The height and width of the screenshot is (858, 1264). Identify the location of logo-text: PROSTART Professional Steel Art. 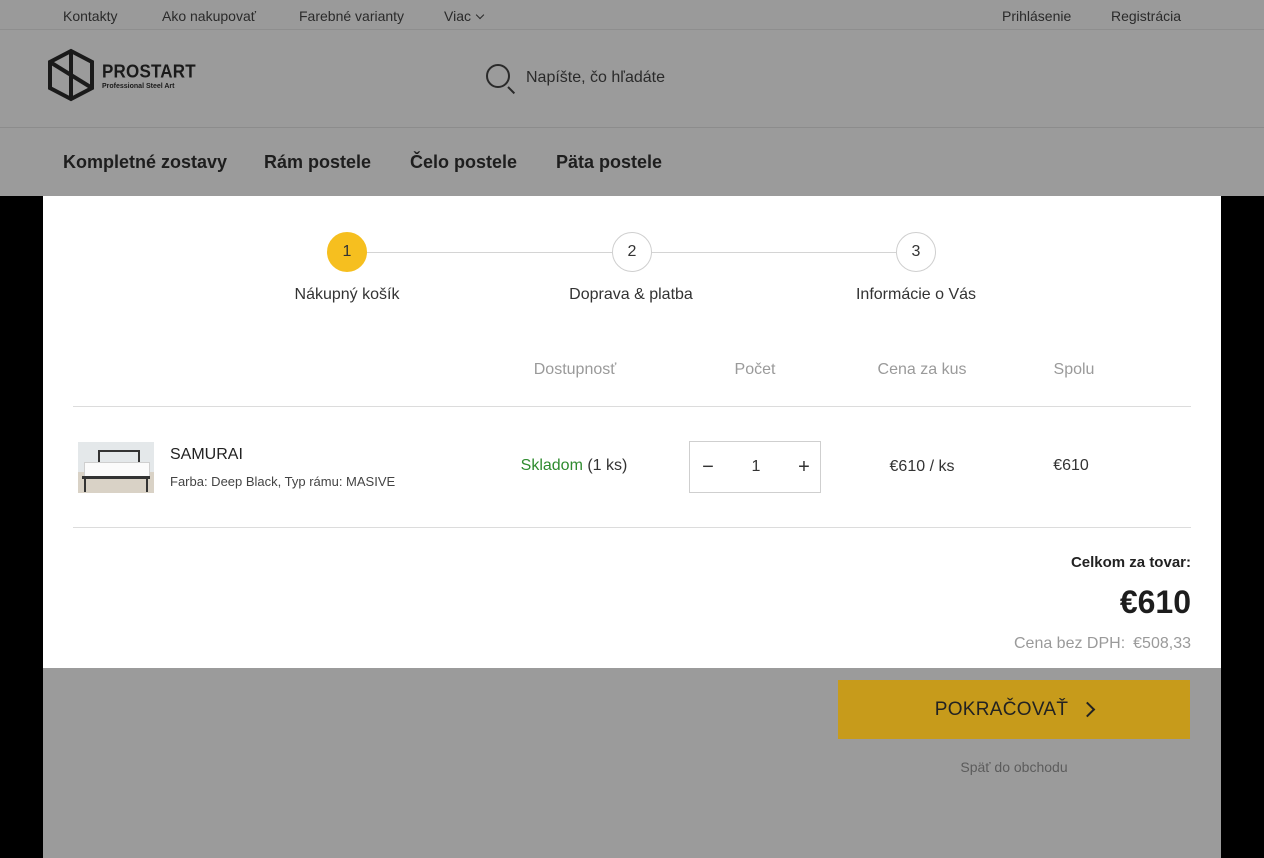
(149, 75).